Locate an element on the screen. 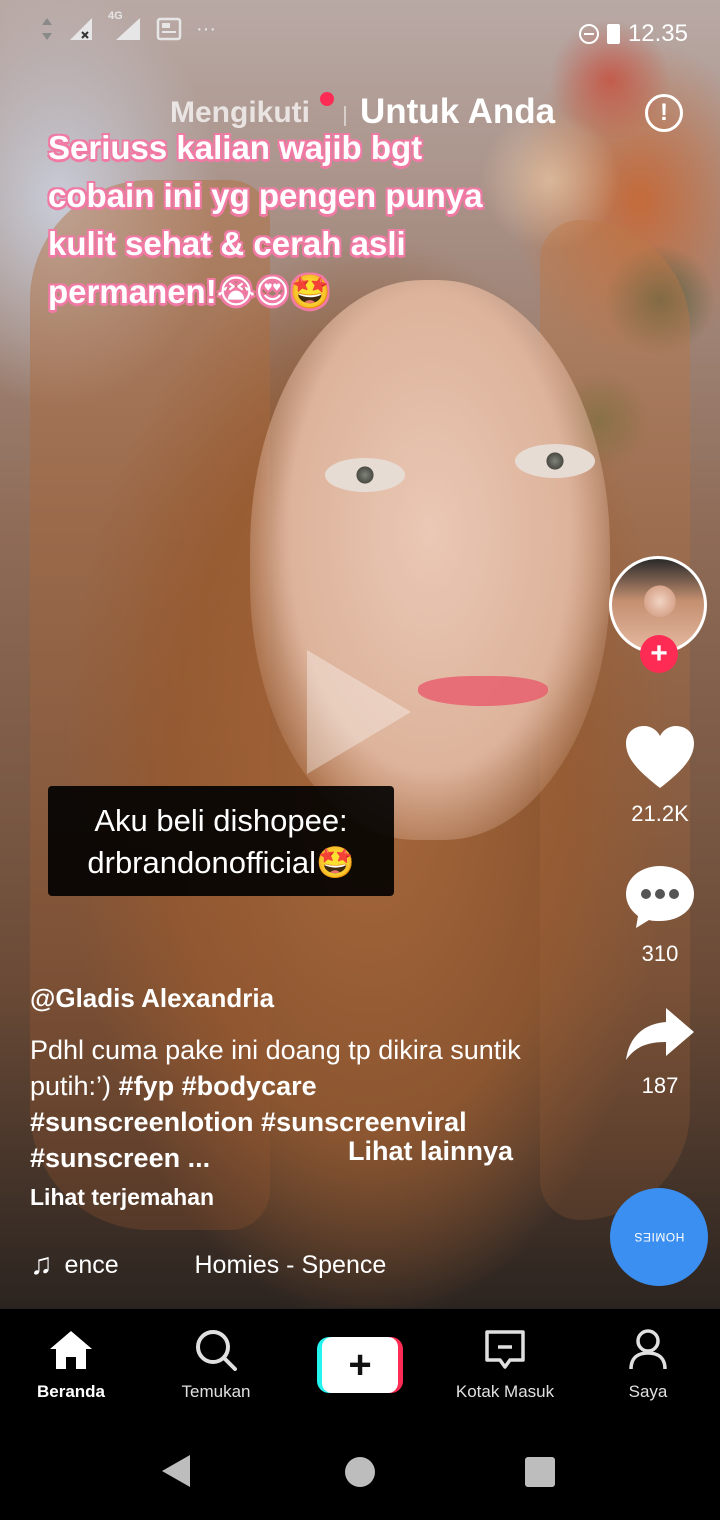  nav-inbox: Kotak Masuk is located at coordinates (505, 1365).